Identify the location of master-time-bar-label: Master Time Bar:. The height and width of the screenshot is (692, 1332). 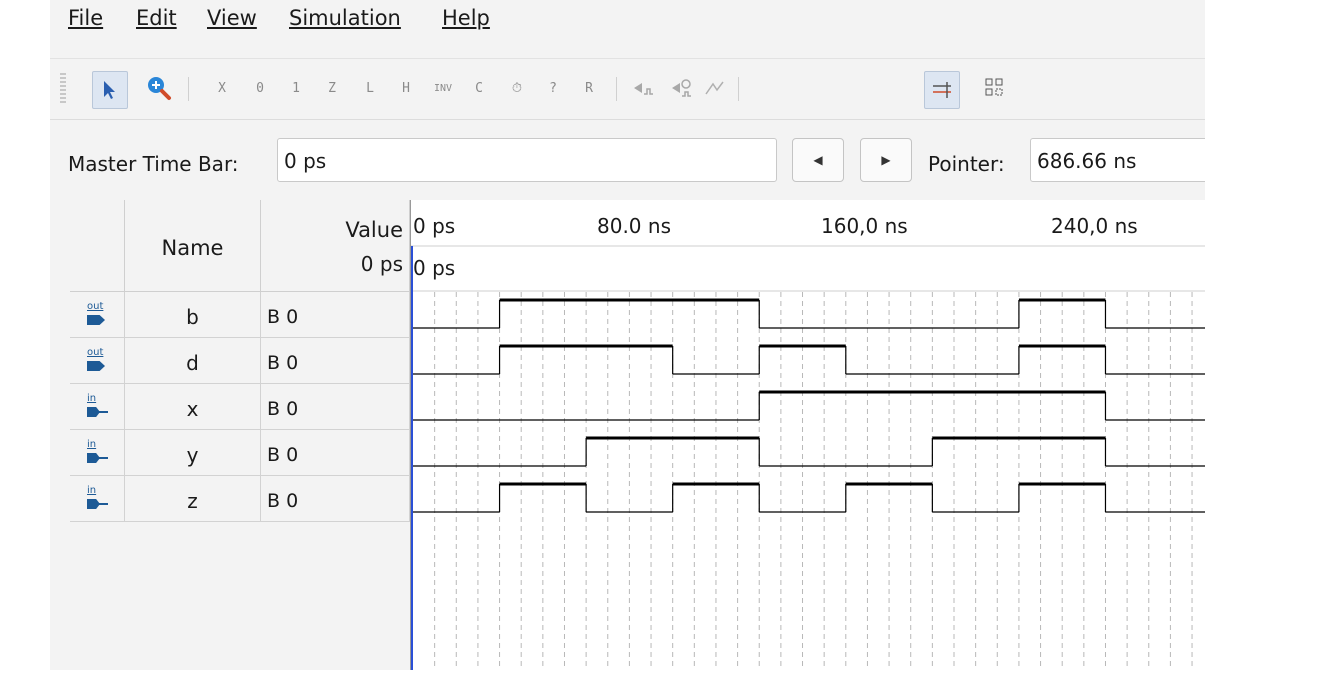
(153, 164).